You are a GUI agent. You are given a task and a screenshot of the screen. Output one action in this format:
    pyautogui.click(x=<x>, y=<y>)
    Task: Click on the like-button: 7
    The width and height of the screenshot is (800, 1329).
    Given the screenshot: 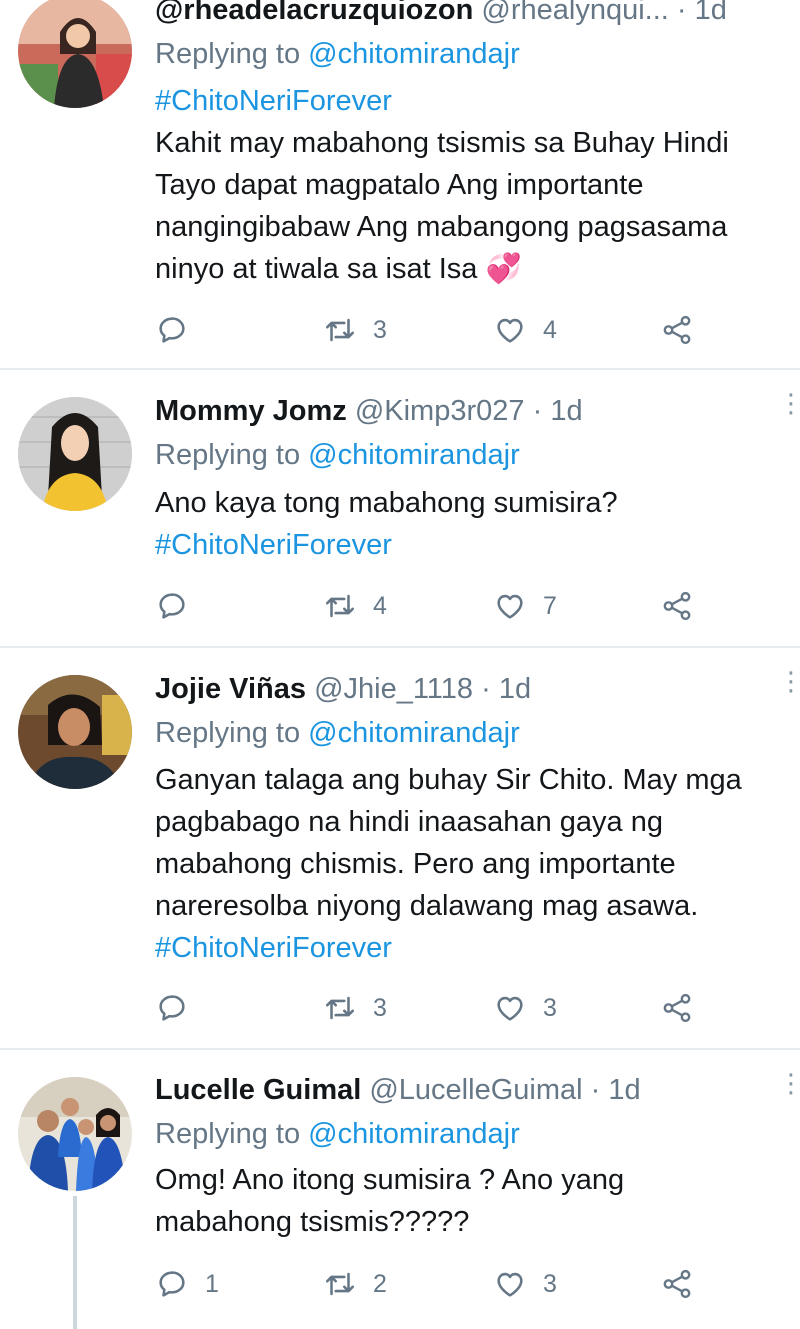 What is the action you would take?
    pyautogui.click(x=525, y=606)
    